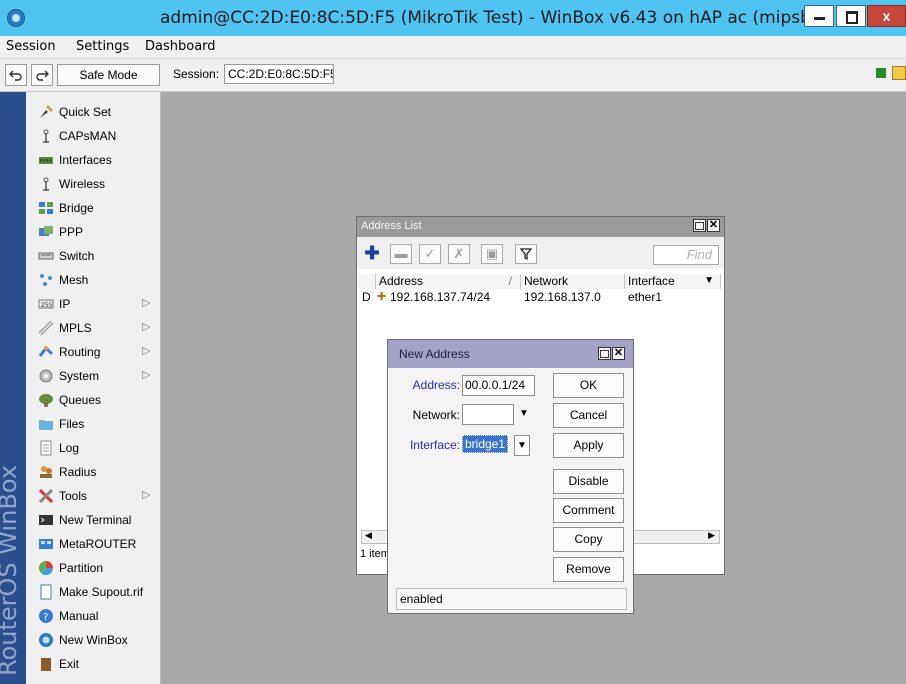 Image resolution: width=906 pixels, height=684 pixels. I want to click on metarouter-icon, so click(46, 544).